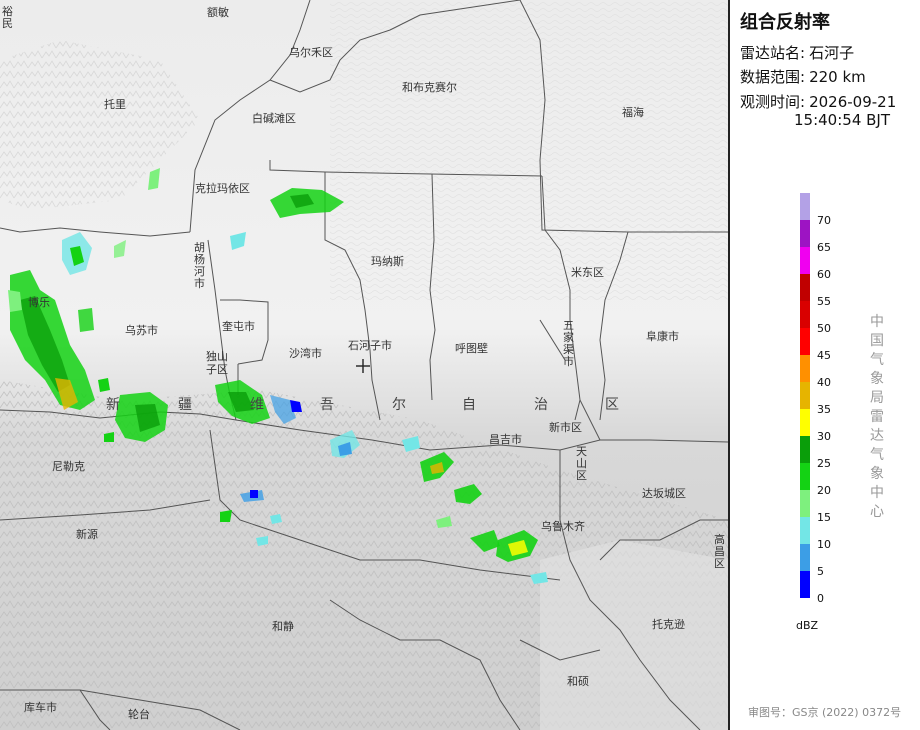 Image resolution: width=920 pixels, height=730 pixels. Describe the element at coordinates (305, 353) in the screenshot. I see `place-label: 沙湾市` at that location.